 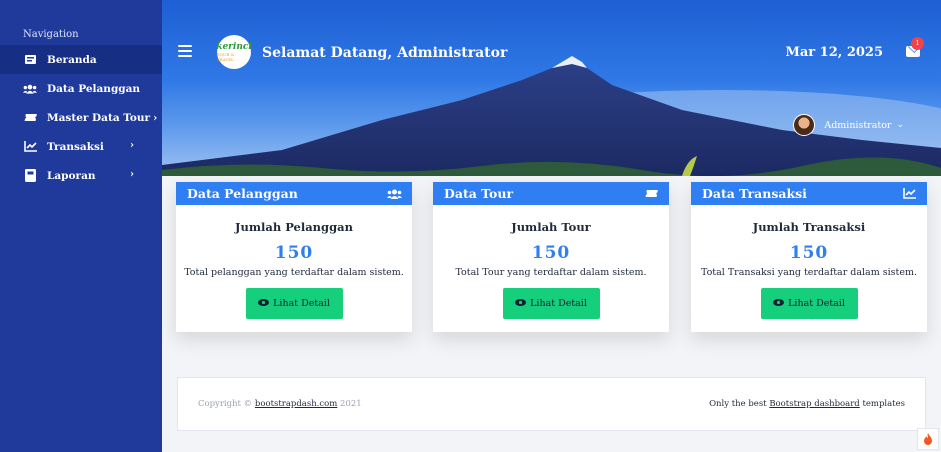 I want to click on bootstrap-dashboard-link: Bootstrap dashboard, so click(x=814, y=404).